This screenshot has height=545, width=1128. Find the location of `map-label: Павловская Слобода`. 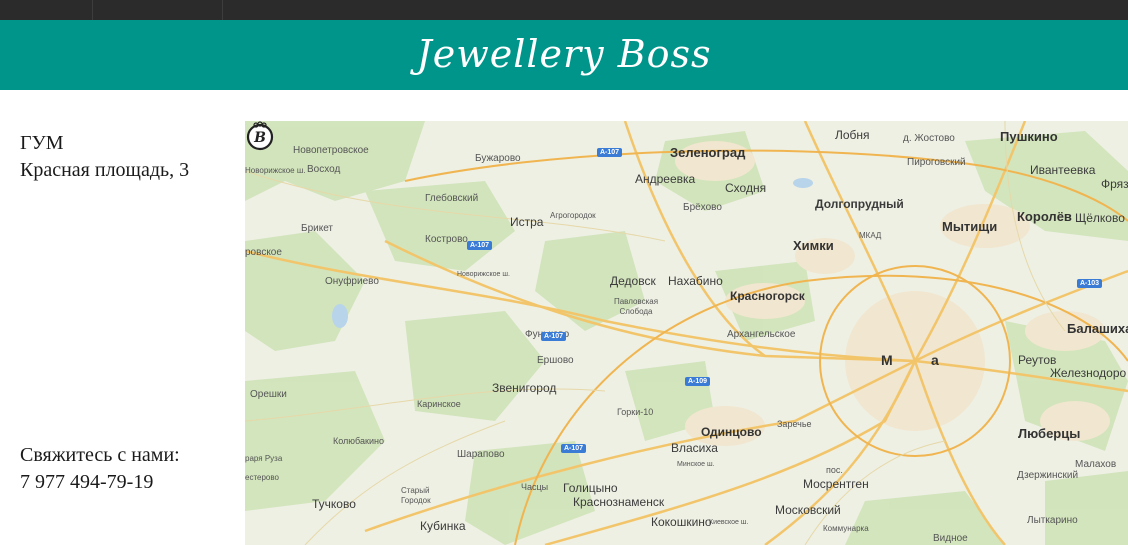

map-label: Павловская Слобода is located at coordinates (636, 306).